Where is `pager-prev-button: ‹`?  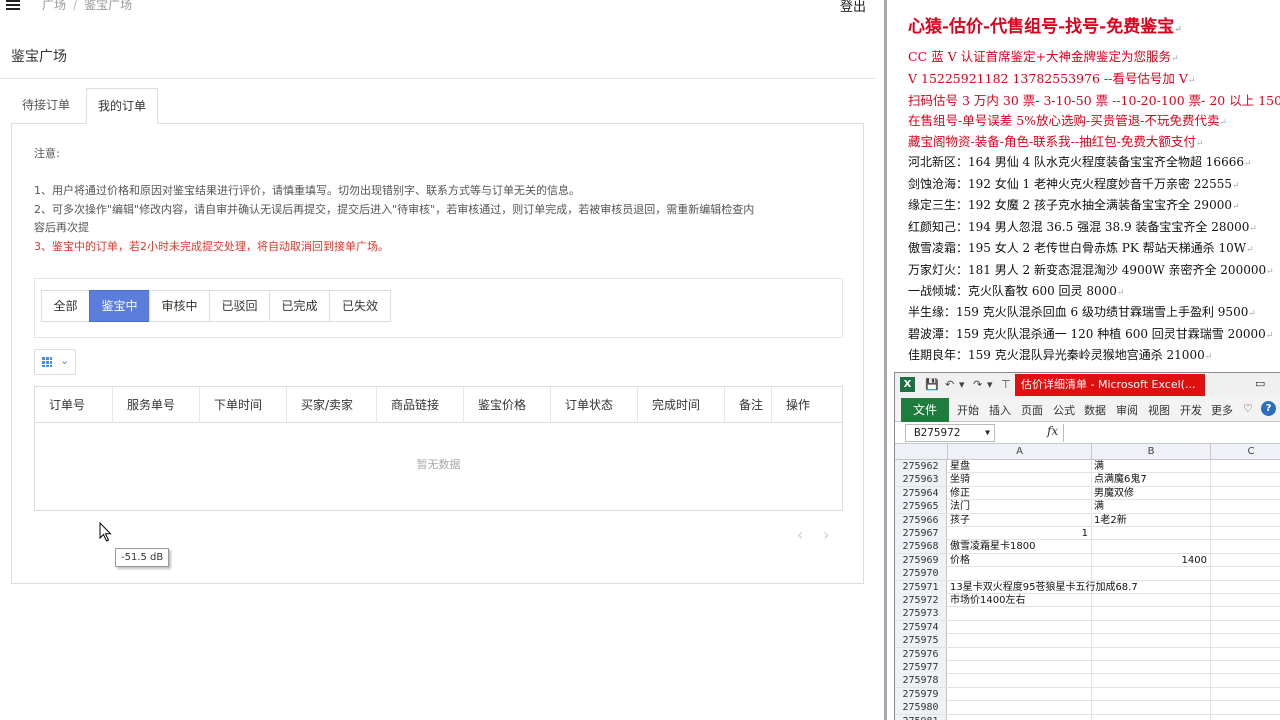 pager-prev-button: ‹ is located at coordinates (800, 534).